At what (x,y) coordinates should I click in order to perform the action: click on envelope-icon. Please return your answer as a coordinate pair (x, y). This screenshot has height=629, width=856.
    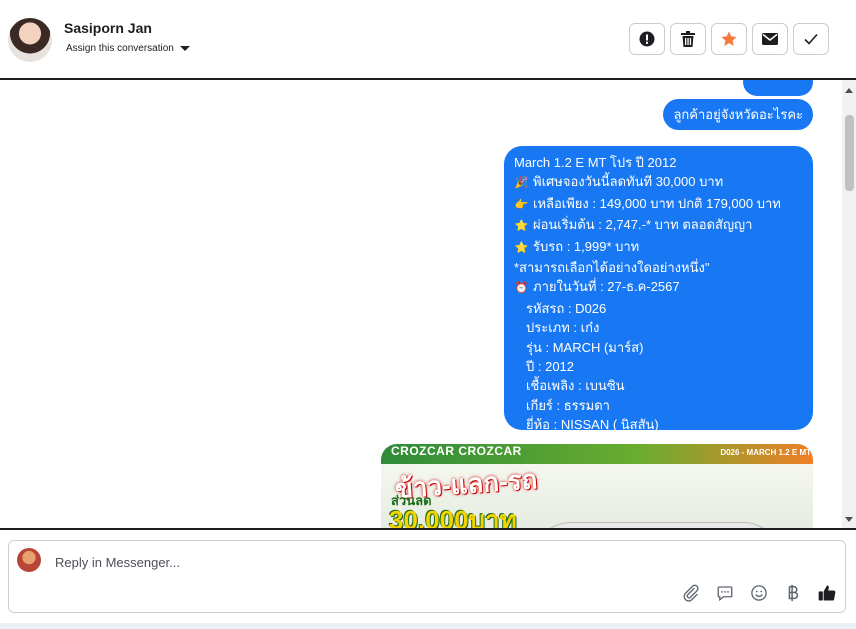
    Looking at the image, I should click on (770, 39).